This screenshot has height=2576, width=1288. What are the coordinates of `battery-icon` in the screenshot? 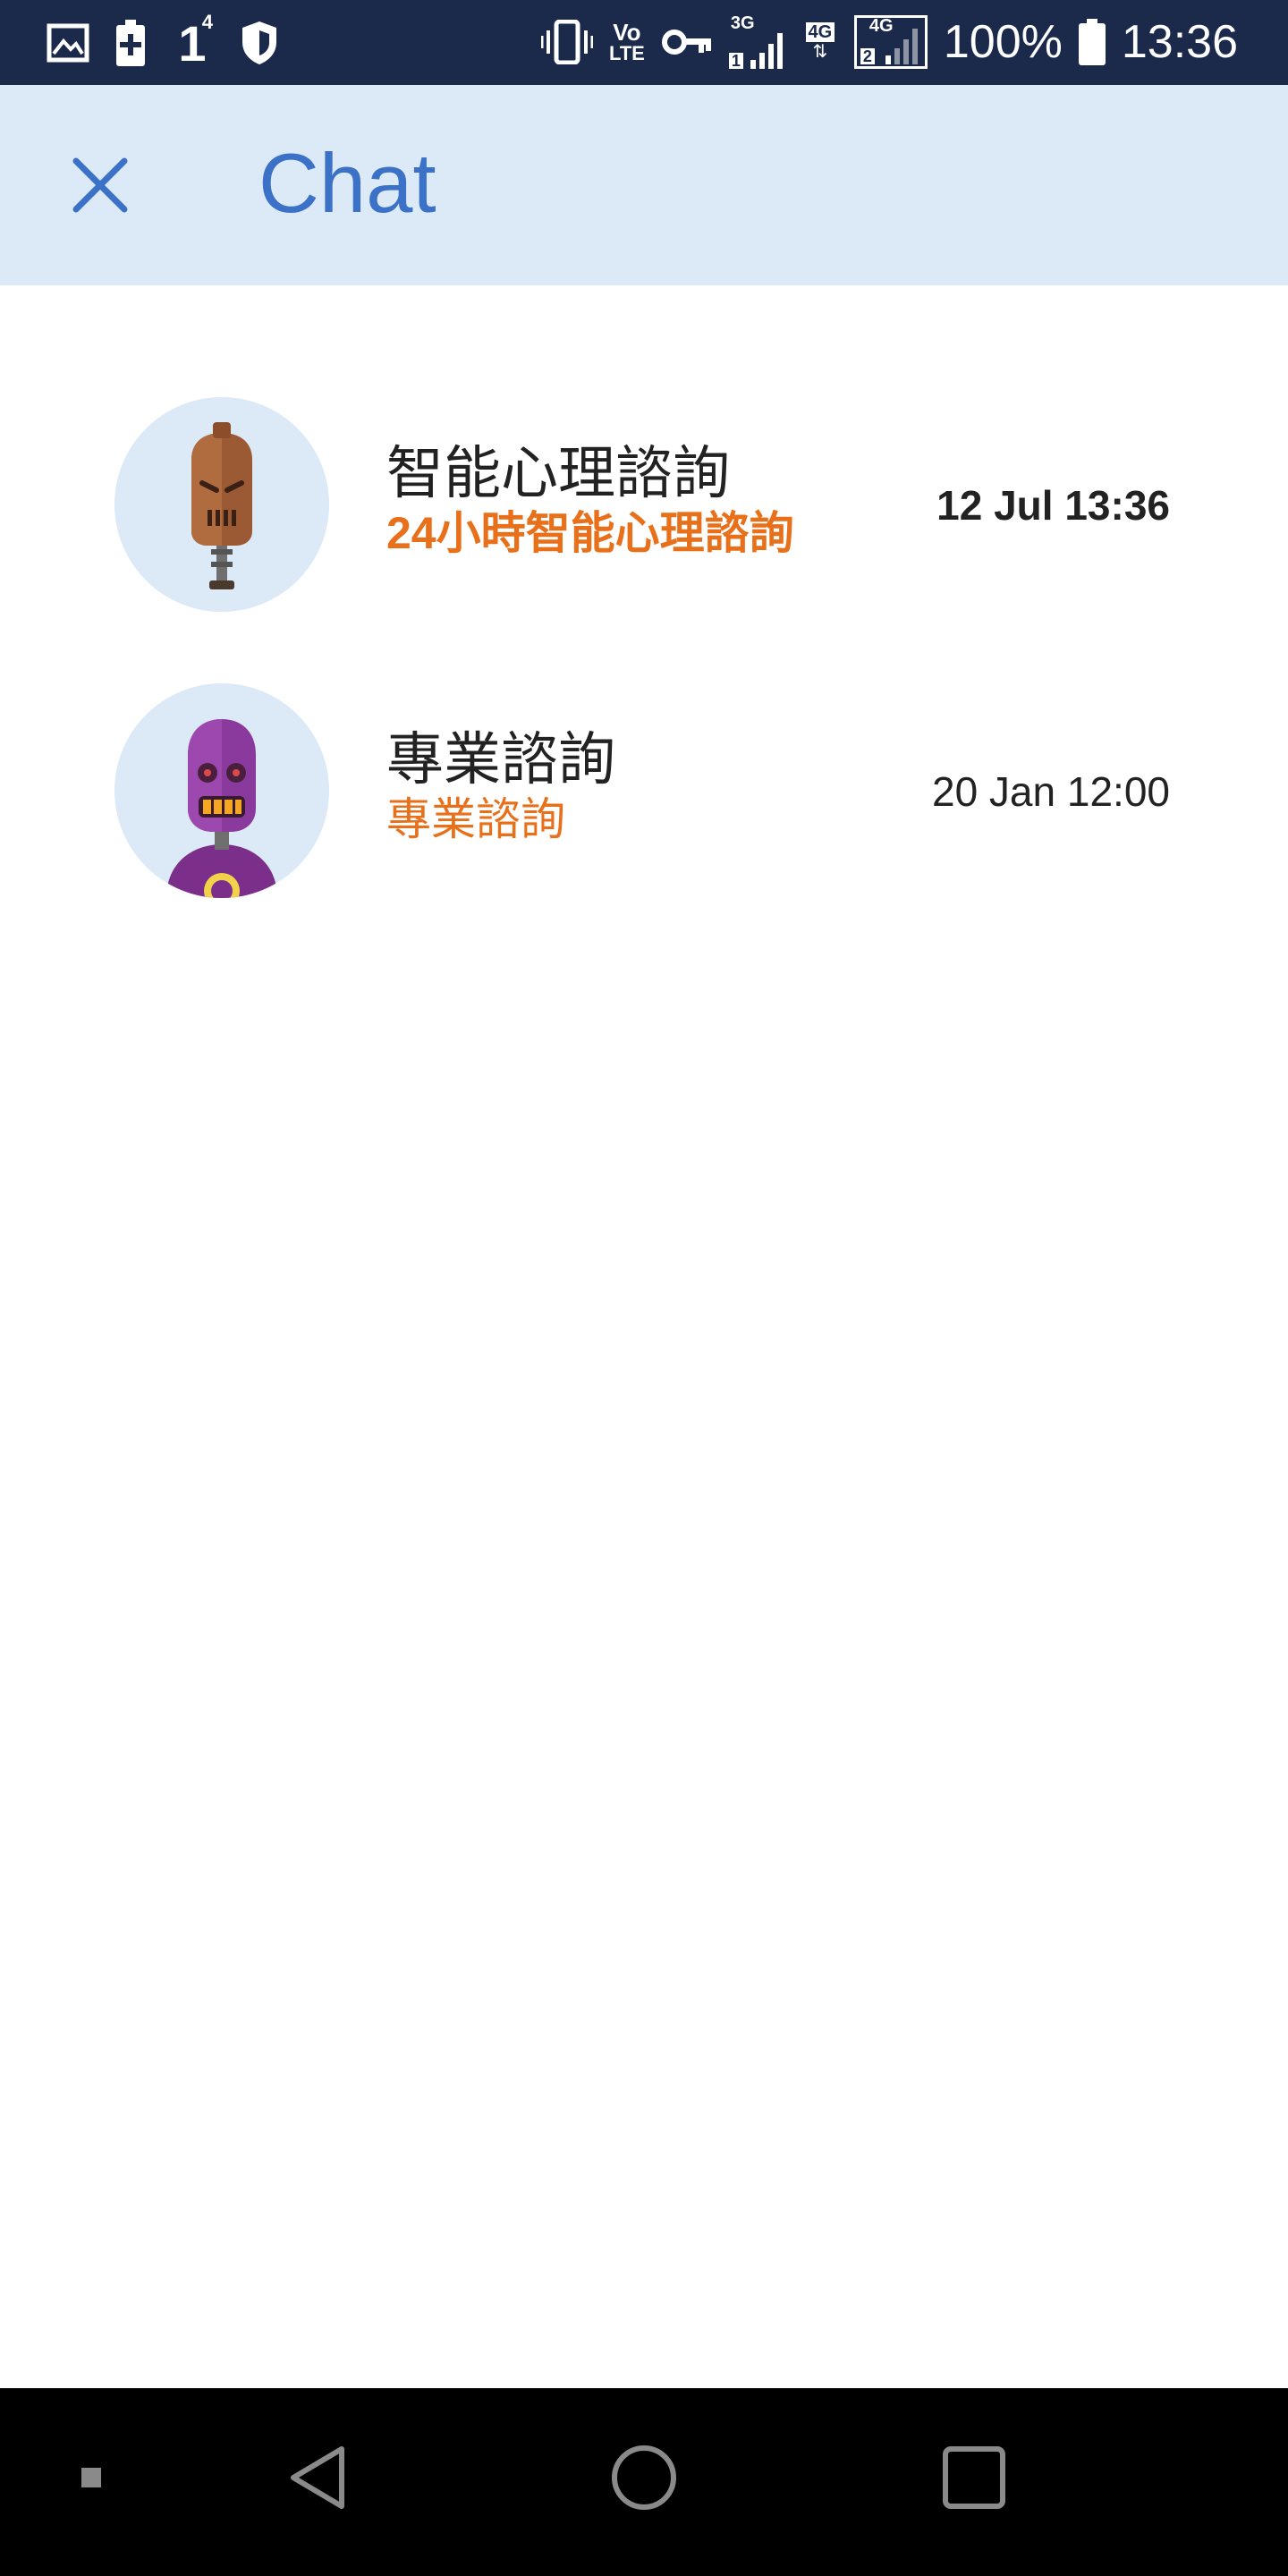 It's located at (1092, 42).